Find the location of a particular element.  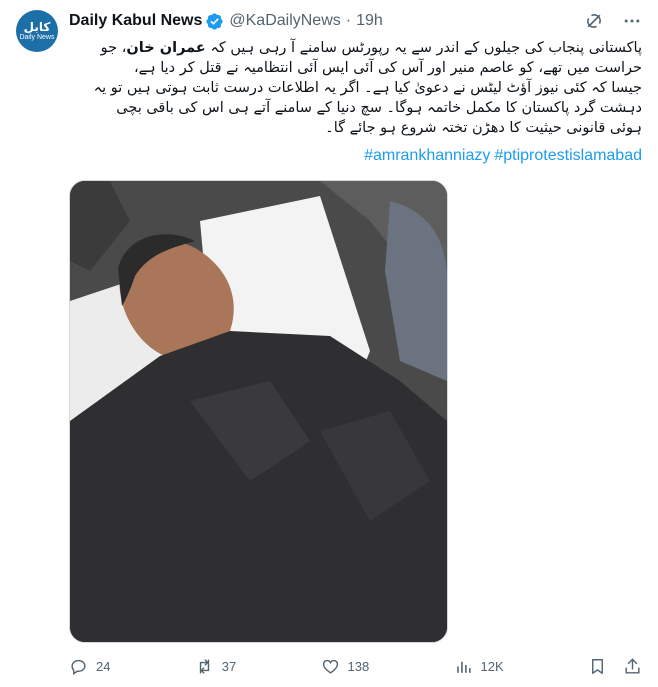

timestamp: 19h is located at coordinates (369, 21).